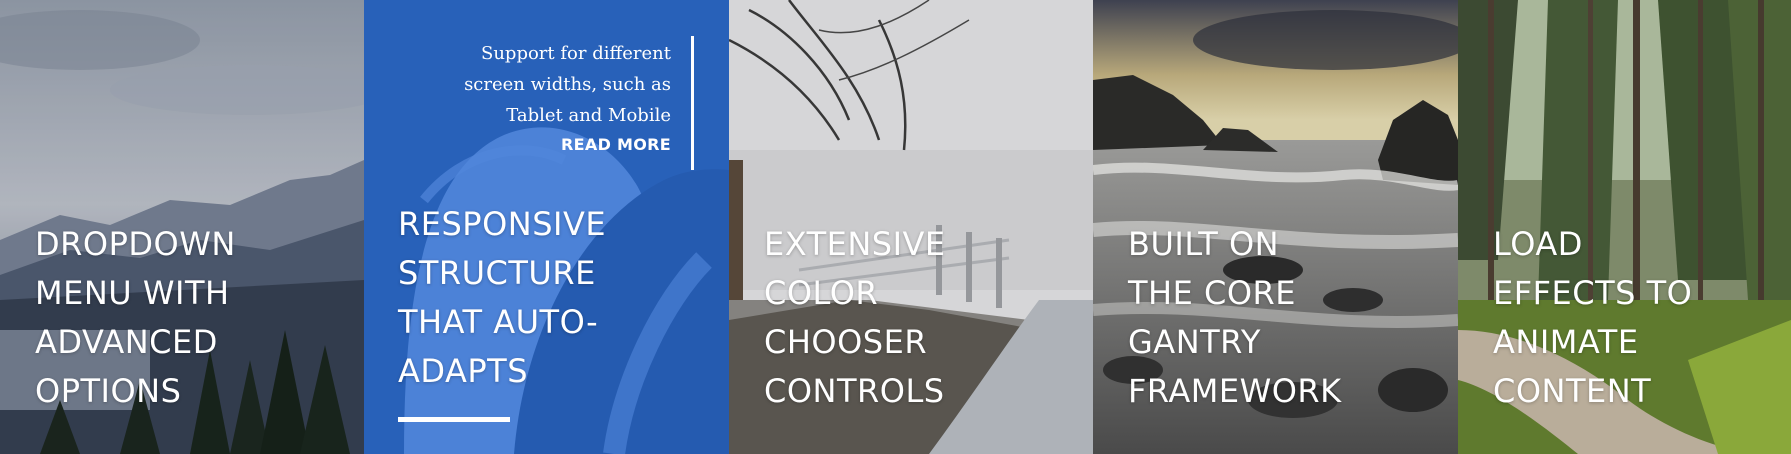 Image resolution: width=1791 pixels, height=454 pixels. I want to click on panel-title: BUILT ON THE CORE GANTRY FRAMEWORK, so click(1235, 317).